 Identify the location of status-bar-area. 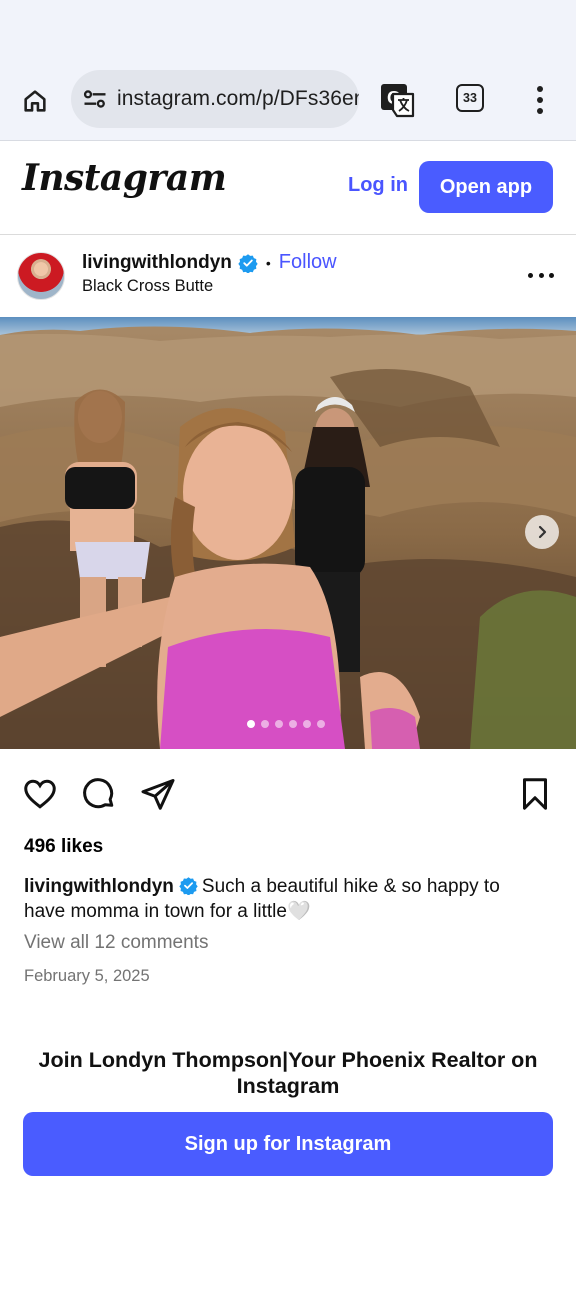
(288, 30).